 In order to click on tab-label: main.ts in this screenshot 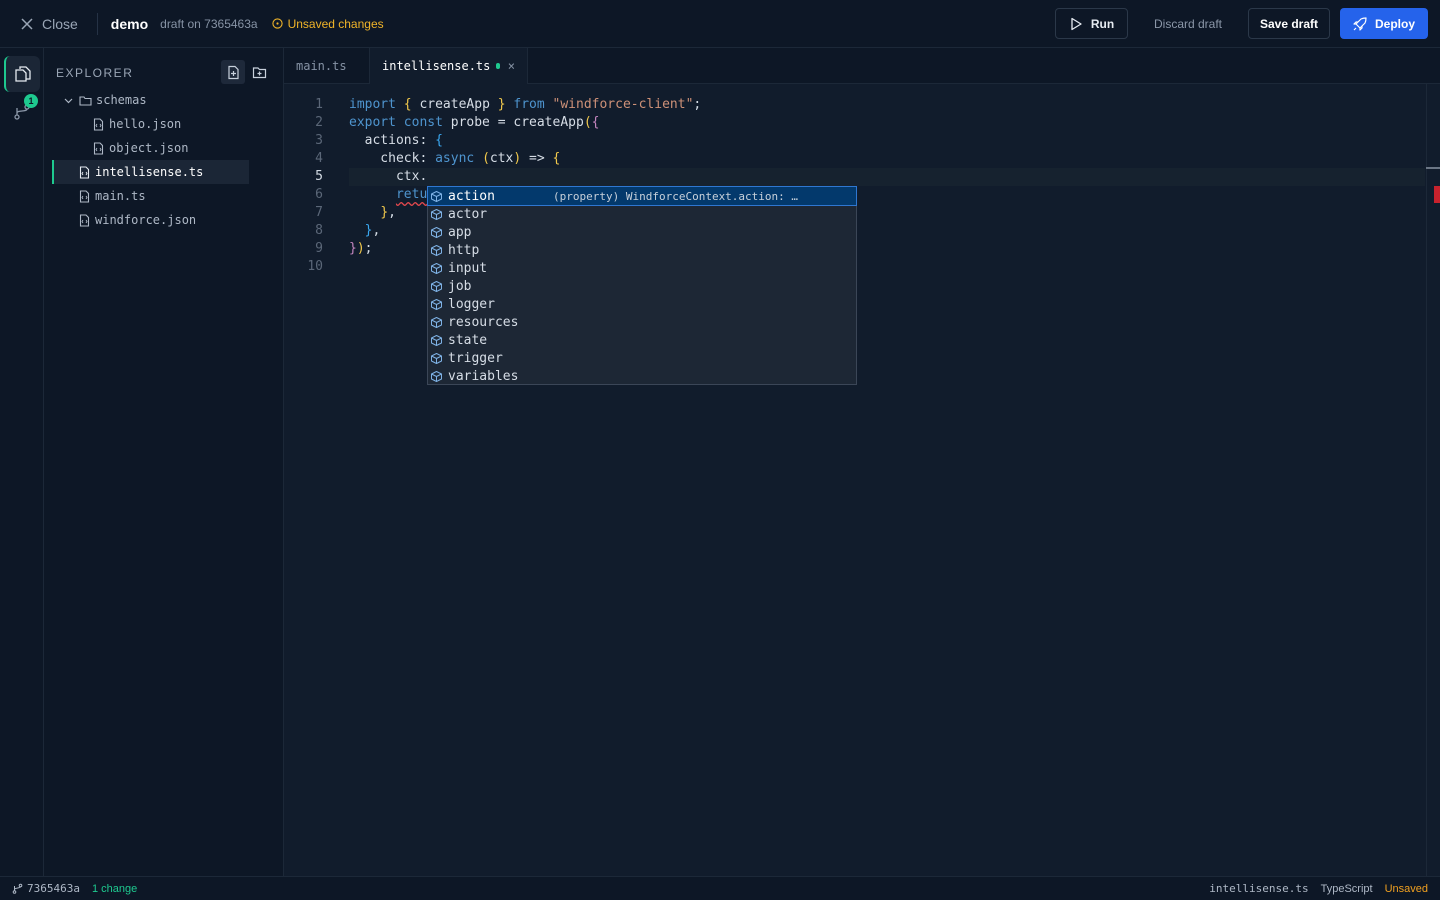, I will do `click(321, 66)`.